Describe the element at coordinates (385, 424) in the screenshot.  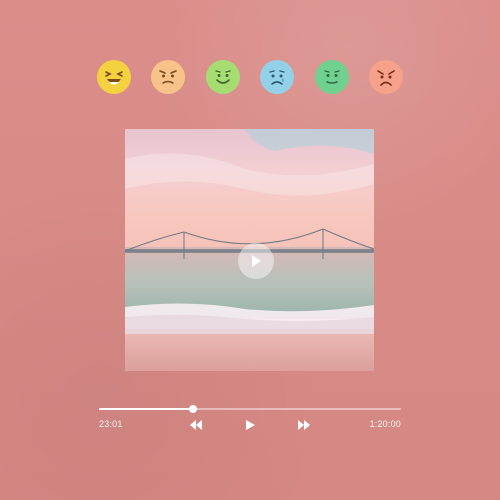
I see `duration-time: 1:20:00` at that location.